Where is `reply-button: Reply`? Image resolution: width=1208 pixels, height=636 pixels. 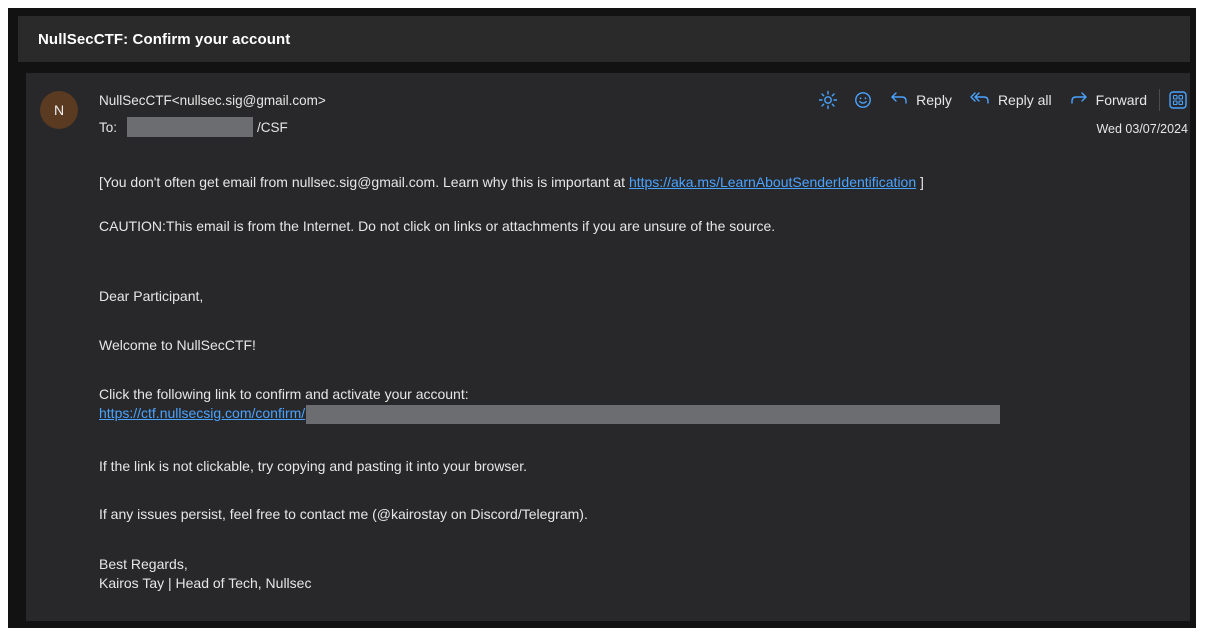
reply-button: Reply is located at coordinates (921, 100).